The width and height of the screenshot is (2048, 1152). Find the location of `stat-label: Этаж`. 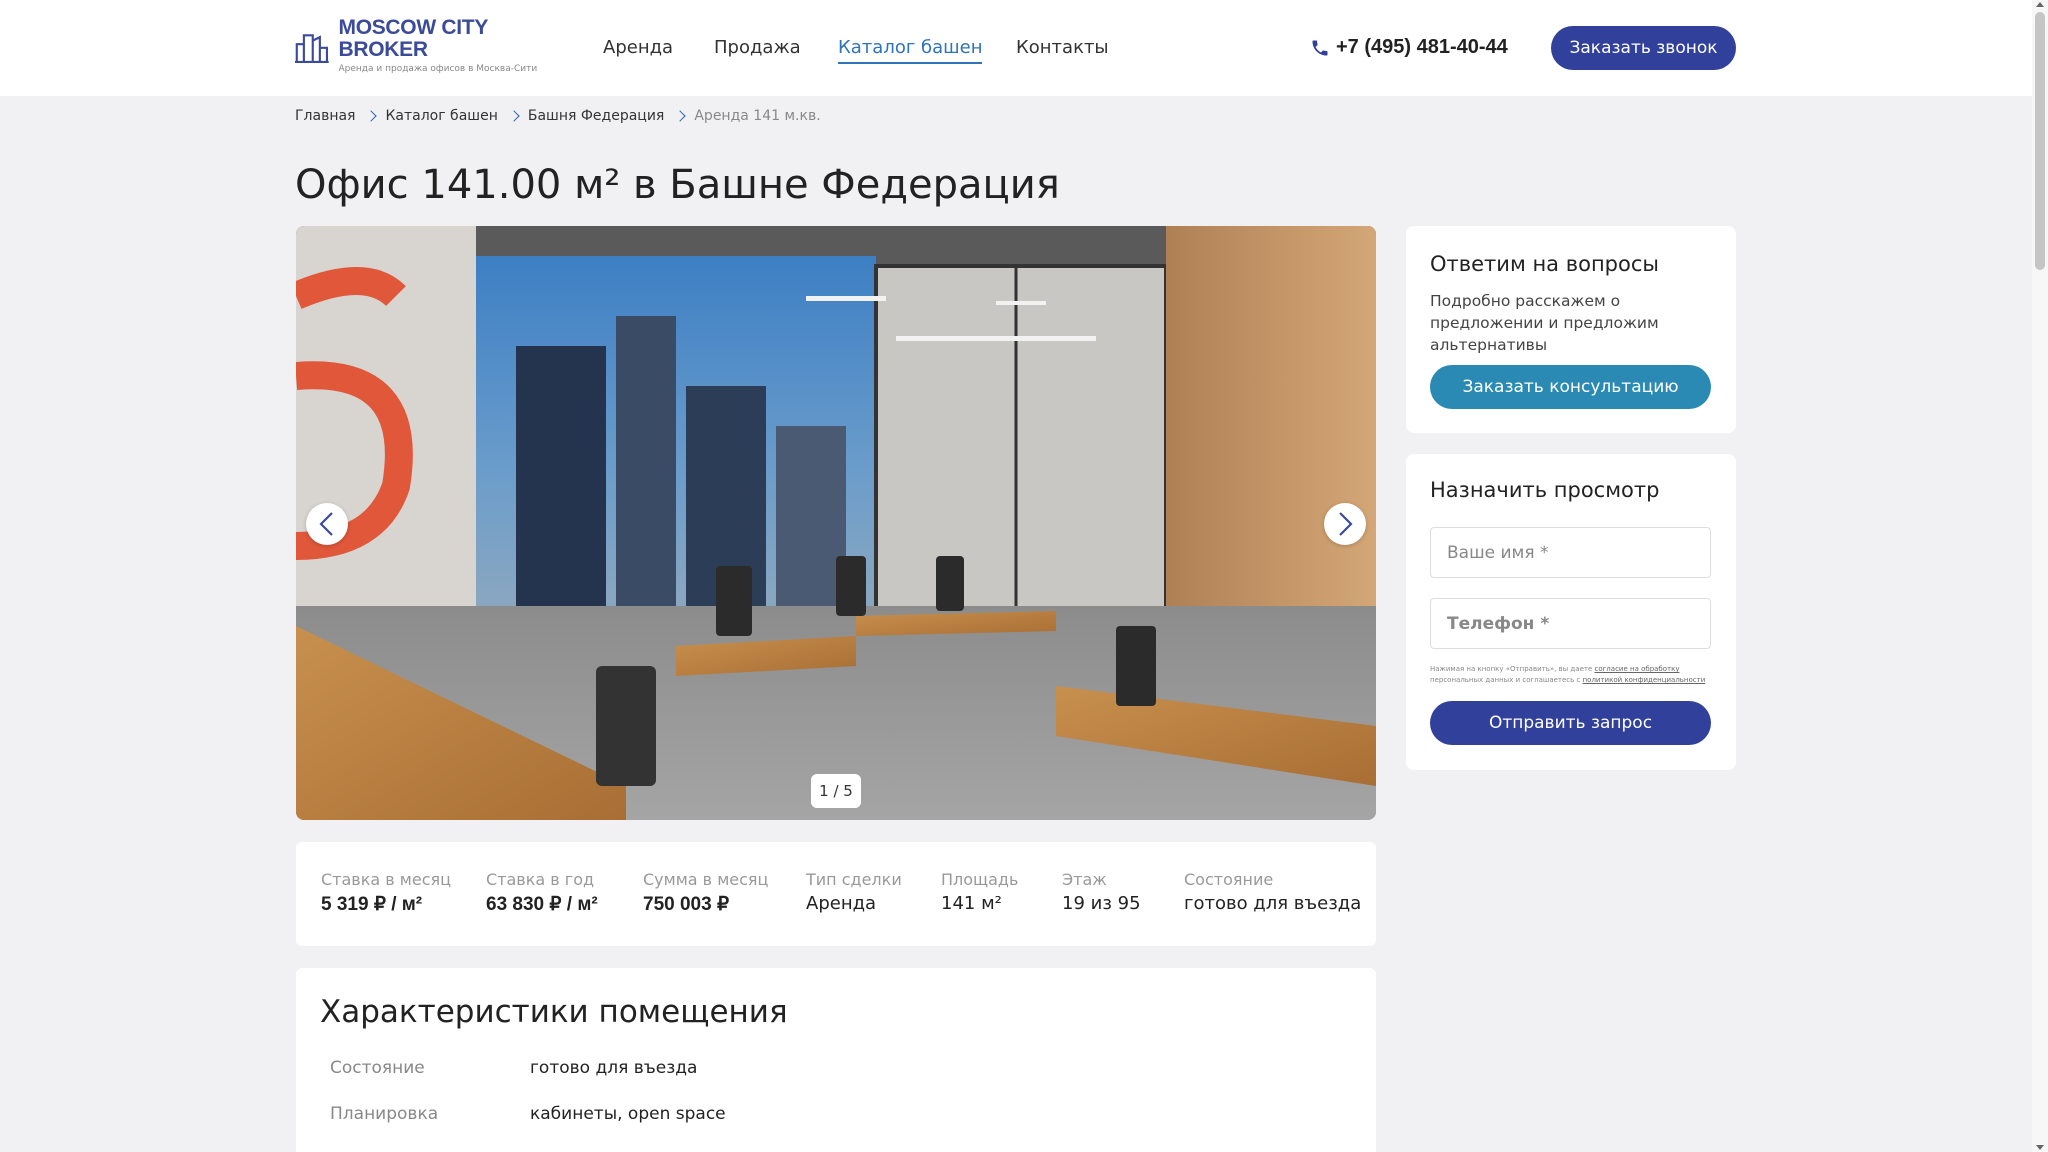

stat-label: Этаж is located at coordinates (1084, 879).